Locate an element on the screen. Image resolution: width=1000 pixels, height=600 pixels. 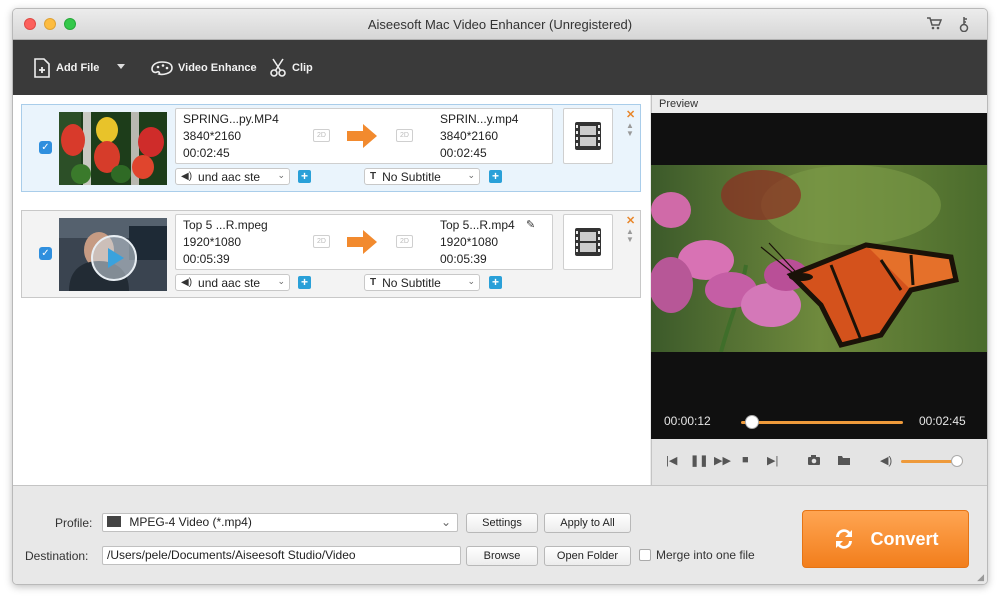
preview-label: Preview is located at coordinates (819, 104).